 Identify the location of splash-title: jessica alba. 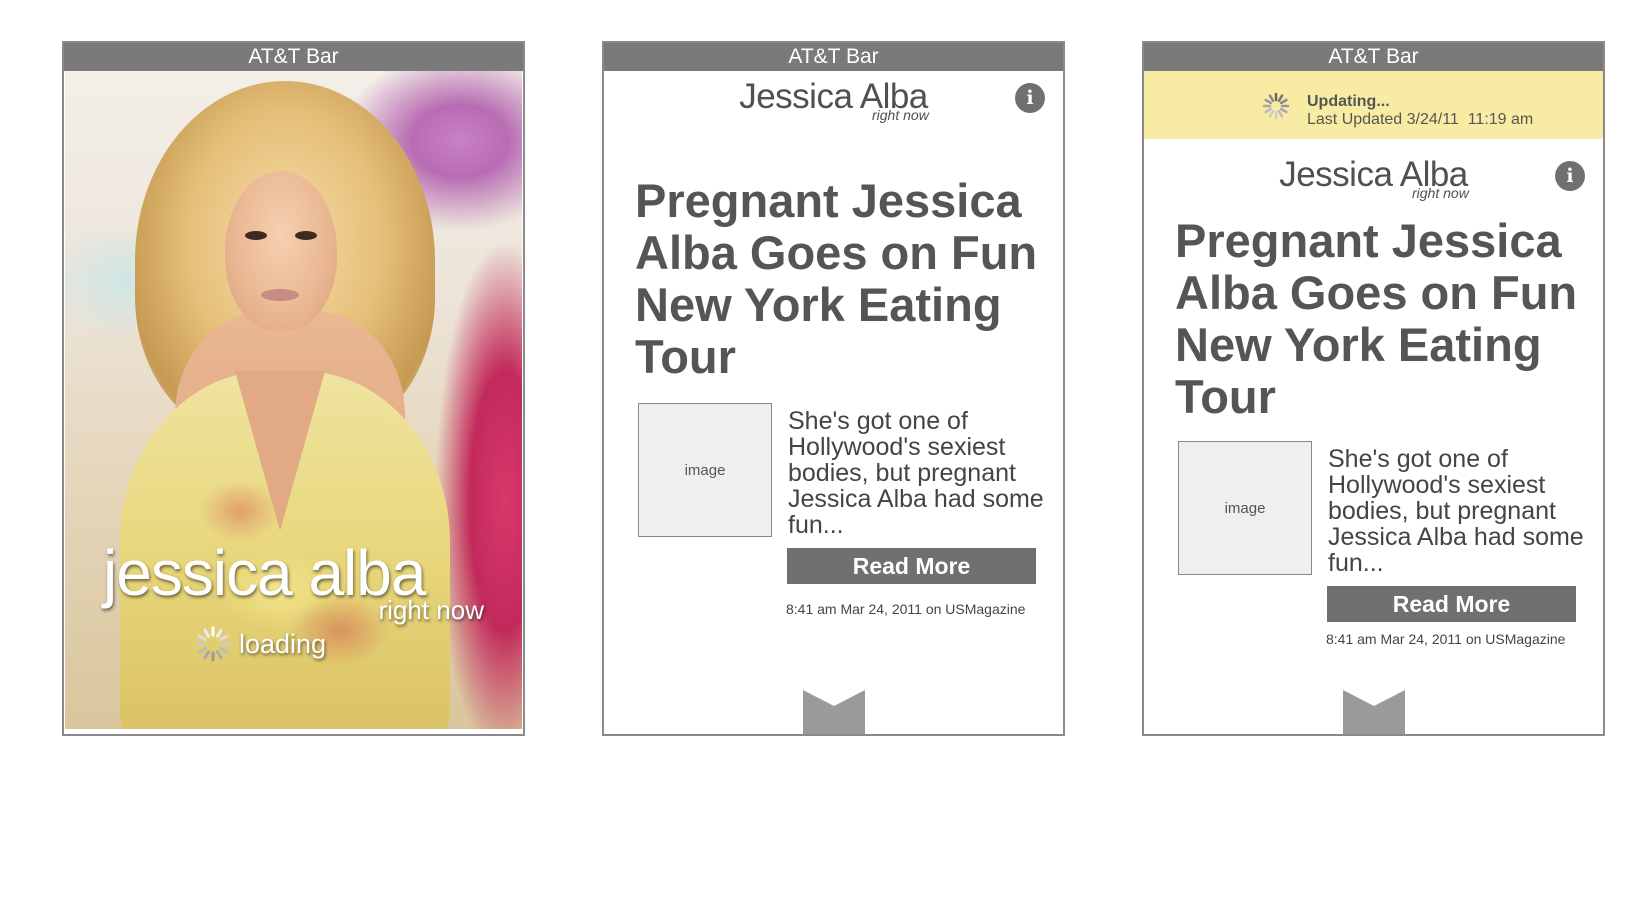
(264, 573).